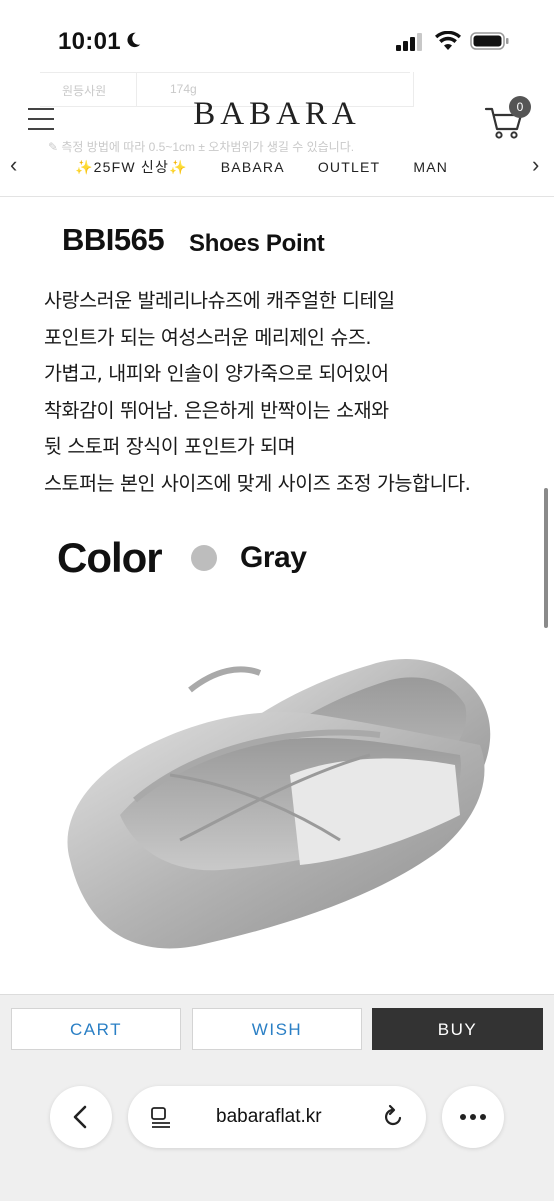 This screenshot has height=1201, width=554. I want to click on product-subtitle: Shoes Point, so click(257, 243).